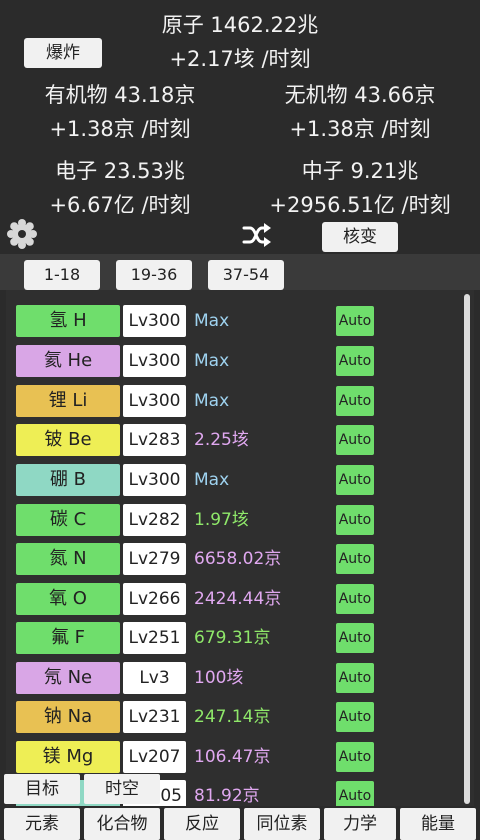  I want to click on element-row-he: 氦 He Lv300 Max Auto, so click(196, 361).